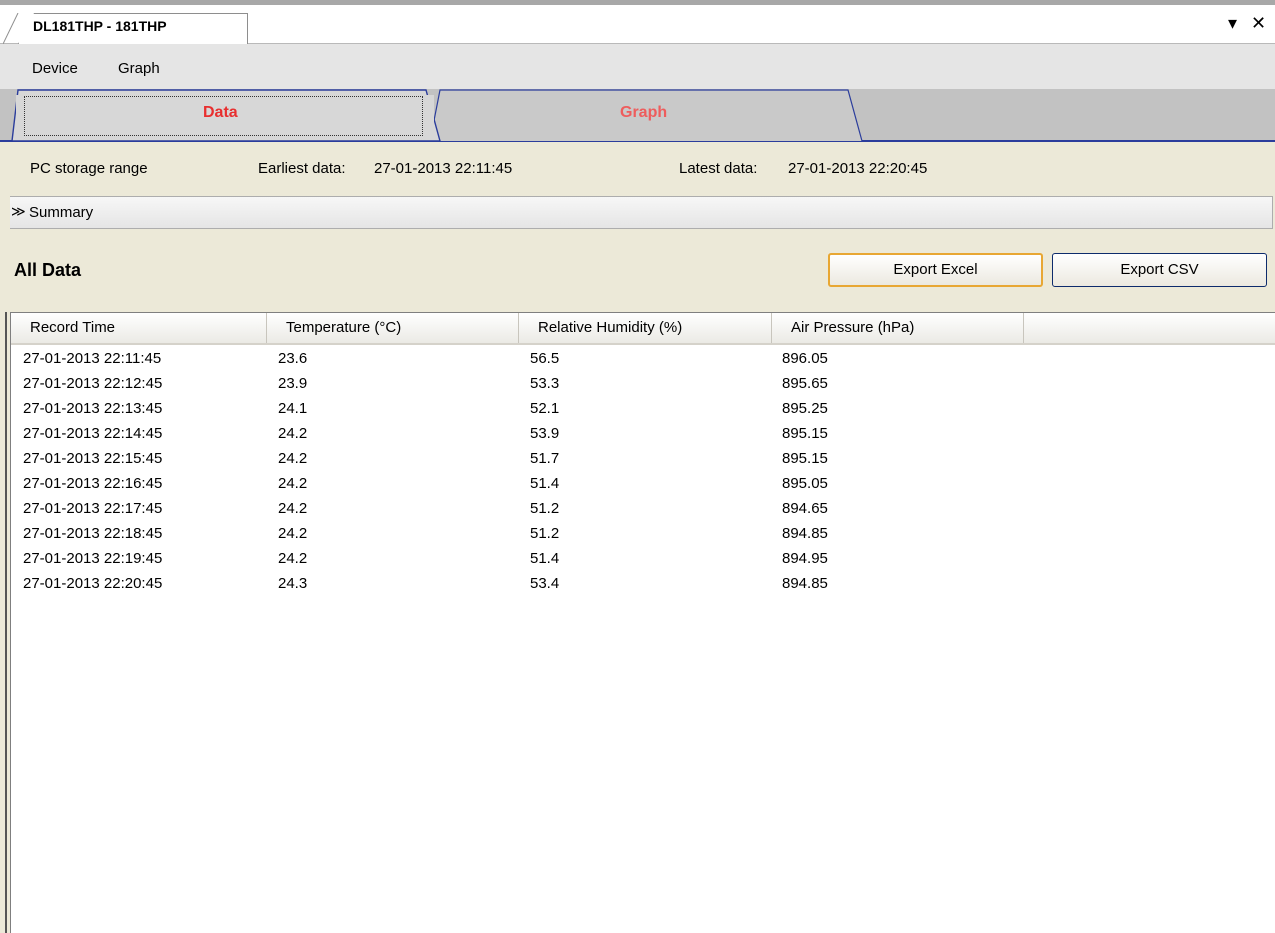 This screenshot has width=1275, height=933. I want to click on table-row: 27-01-2013 22:12:45 23.9 53.3 895.65, so click(643, 385).